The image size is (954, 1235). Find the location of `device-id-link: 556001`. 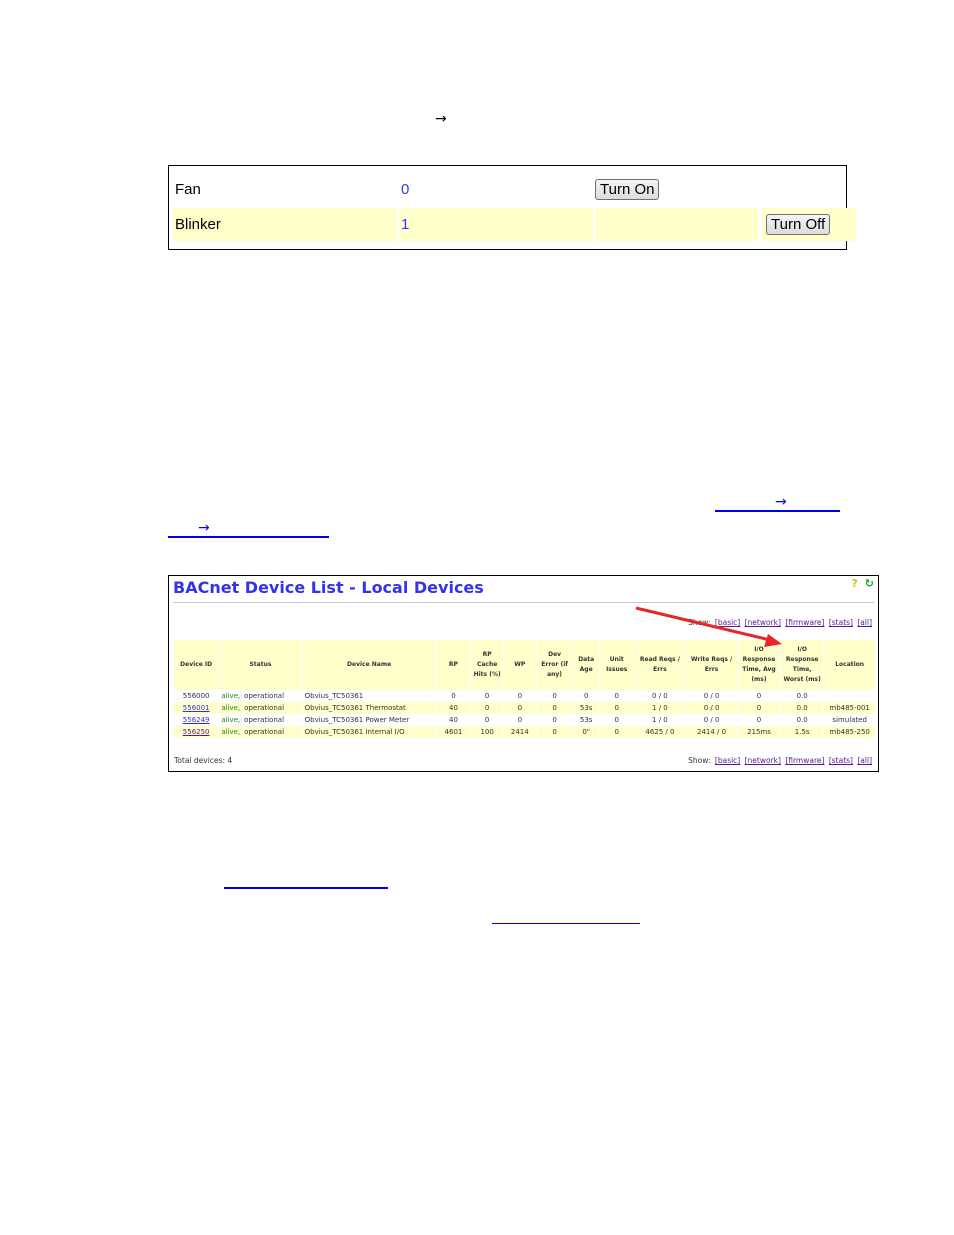

device-id-link: 556001 is located at coordinates (196, 708).